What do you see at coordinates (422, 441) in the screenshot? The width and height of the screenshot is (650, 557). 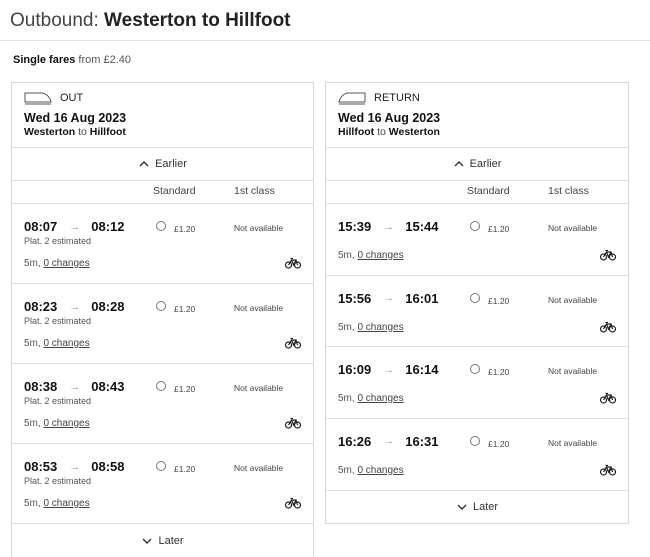 I see `arrive-time: 16:31` at bounding box center [422, 441].